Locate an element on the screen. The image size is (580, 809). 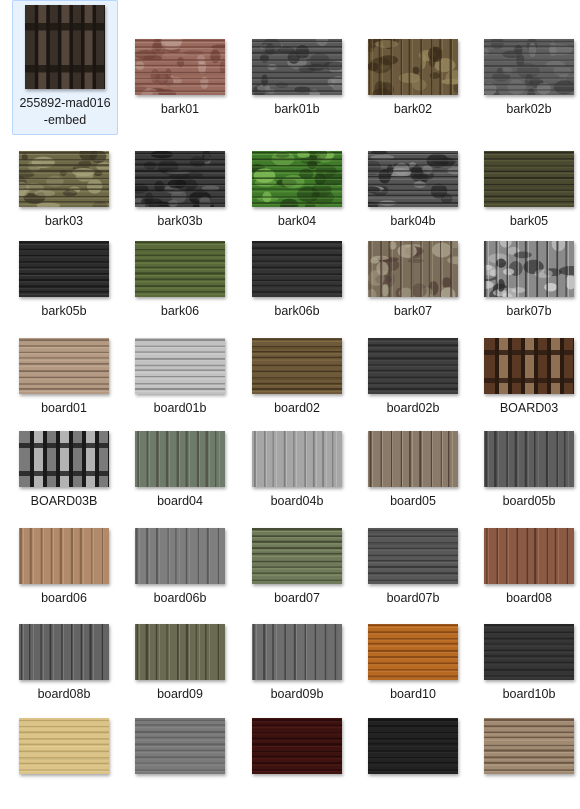
file-name-label: bark07 is located at coordinates (413, 311).